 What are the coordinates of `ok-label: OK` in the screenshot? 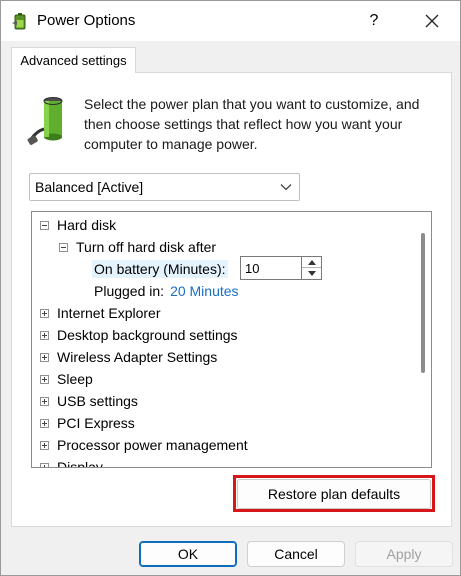 It's located at (188, 554).